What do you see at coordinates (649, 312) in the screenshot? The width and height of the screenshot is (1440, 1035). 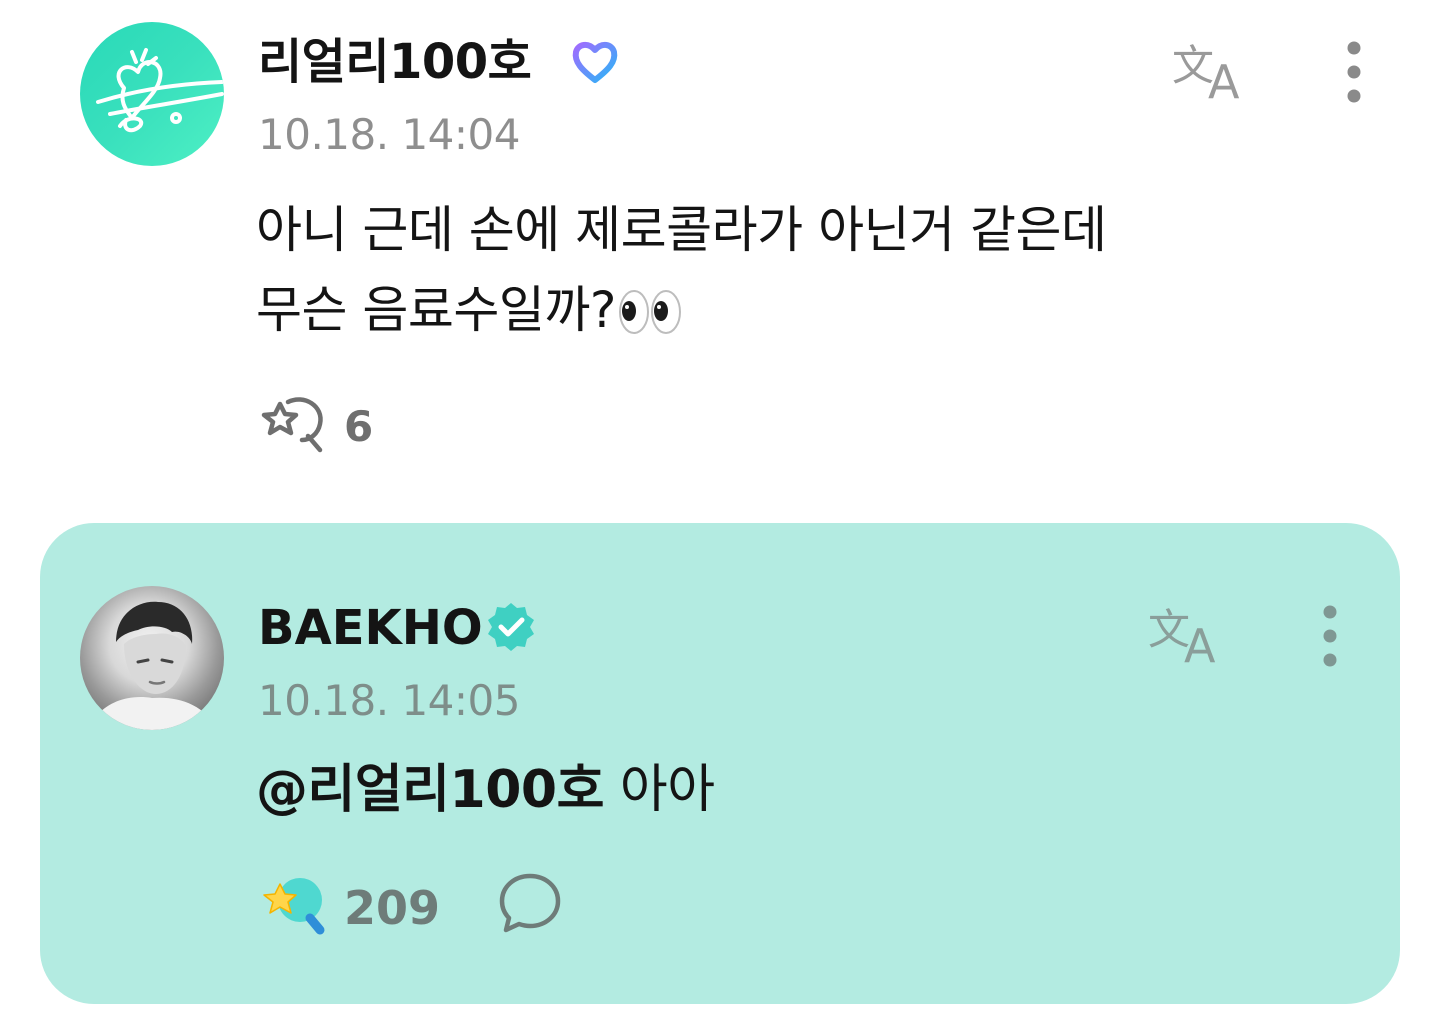 I see `eyes-emoji-icon` at bounding box center [649, 312].